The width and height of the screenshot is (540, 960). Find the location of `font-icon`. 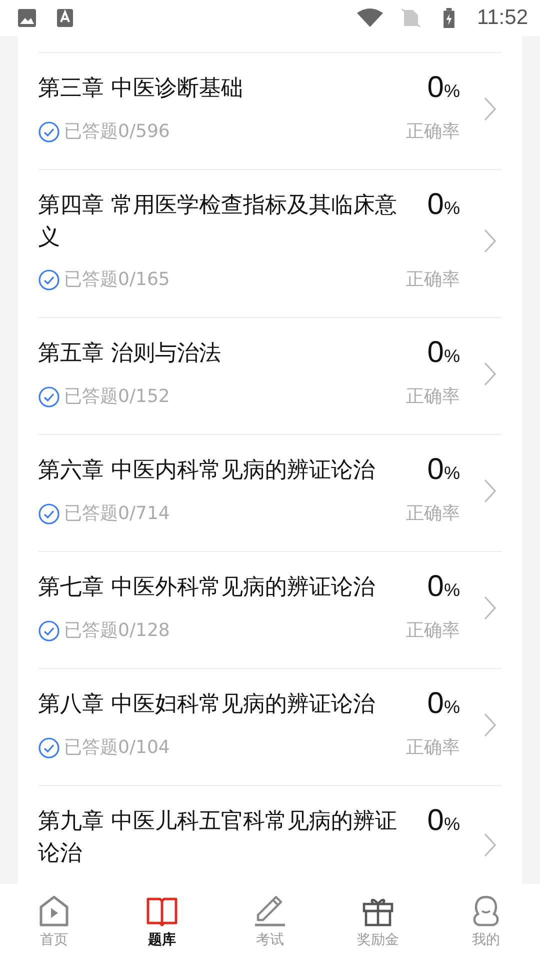

font-icon is located at coordinates (65, 18).